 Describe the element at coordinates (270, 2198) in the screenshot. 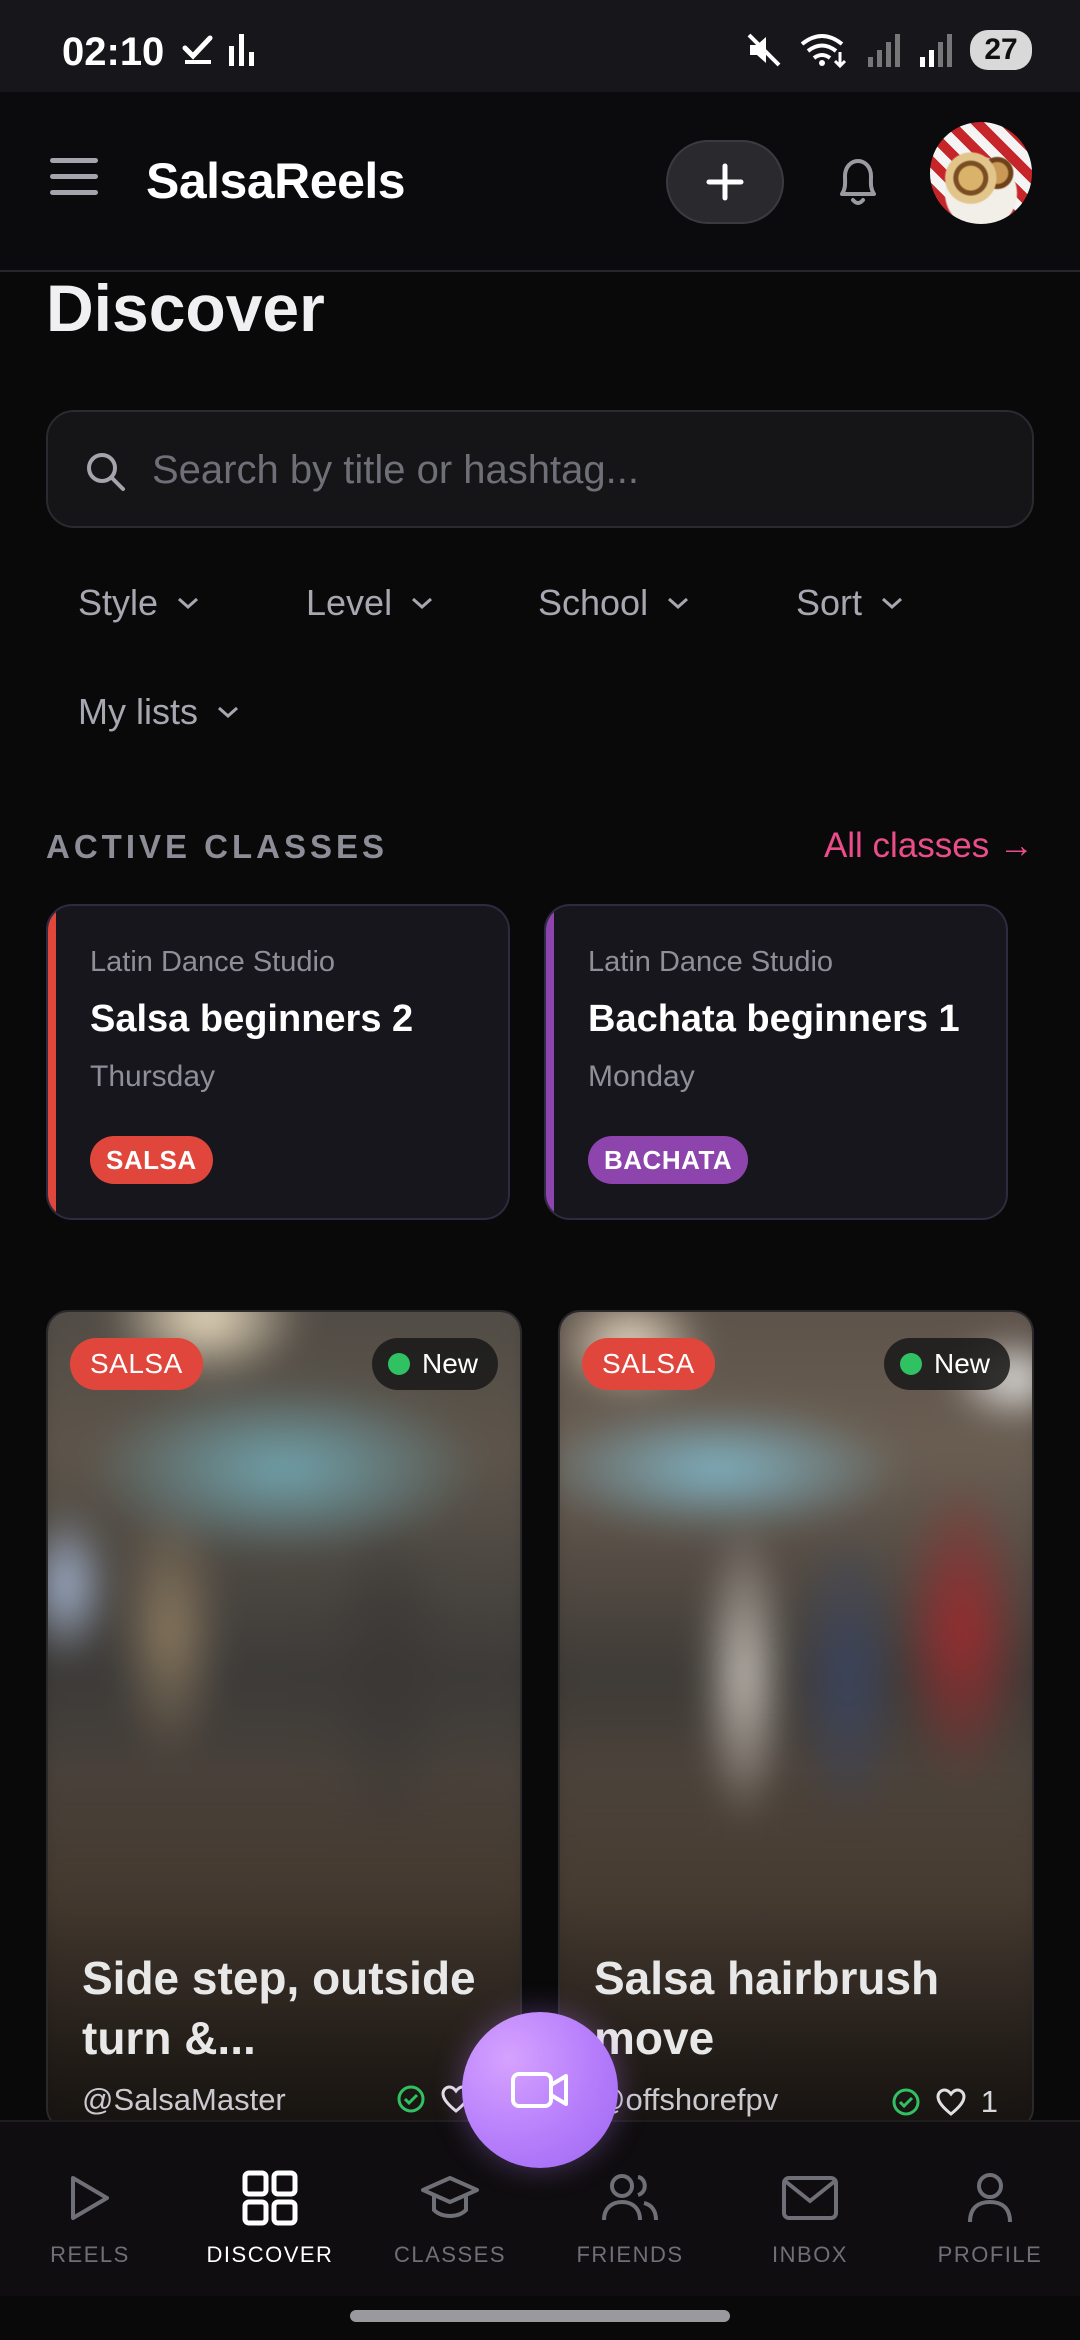

I see `grid-icon` at that location.